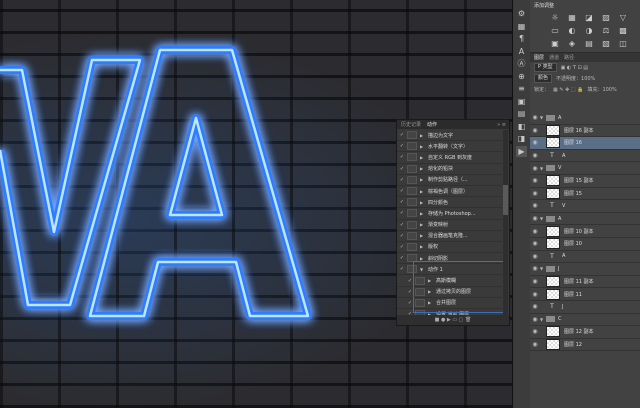 The image size is (640, 408). I want to click on layer-row: ◉ 图层 12 副本, so click(585, 332).